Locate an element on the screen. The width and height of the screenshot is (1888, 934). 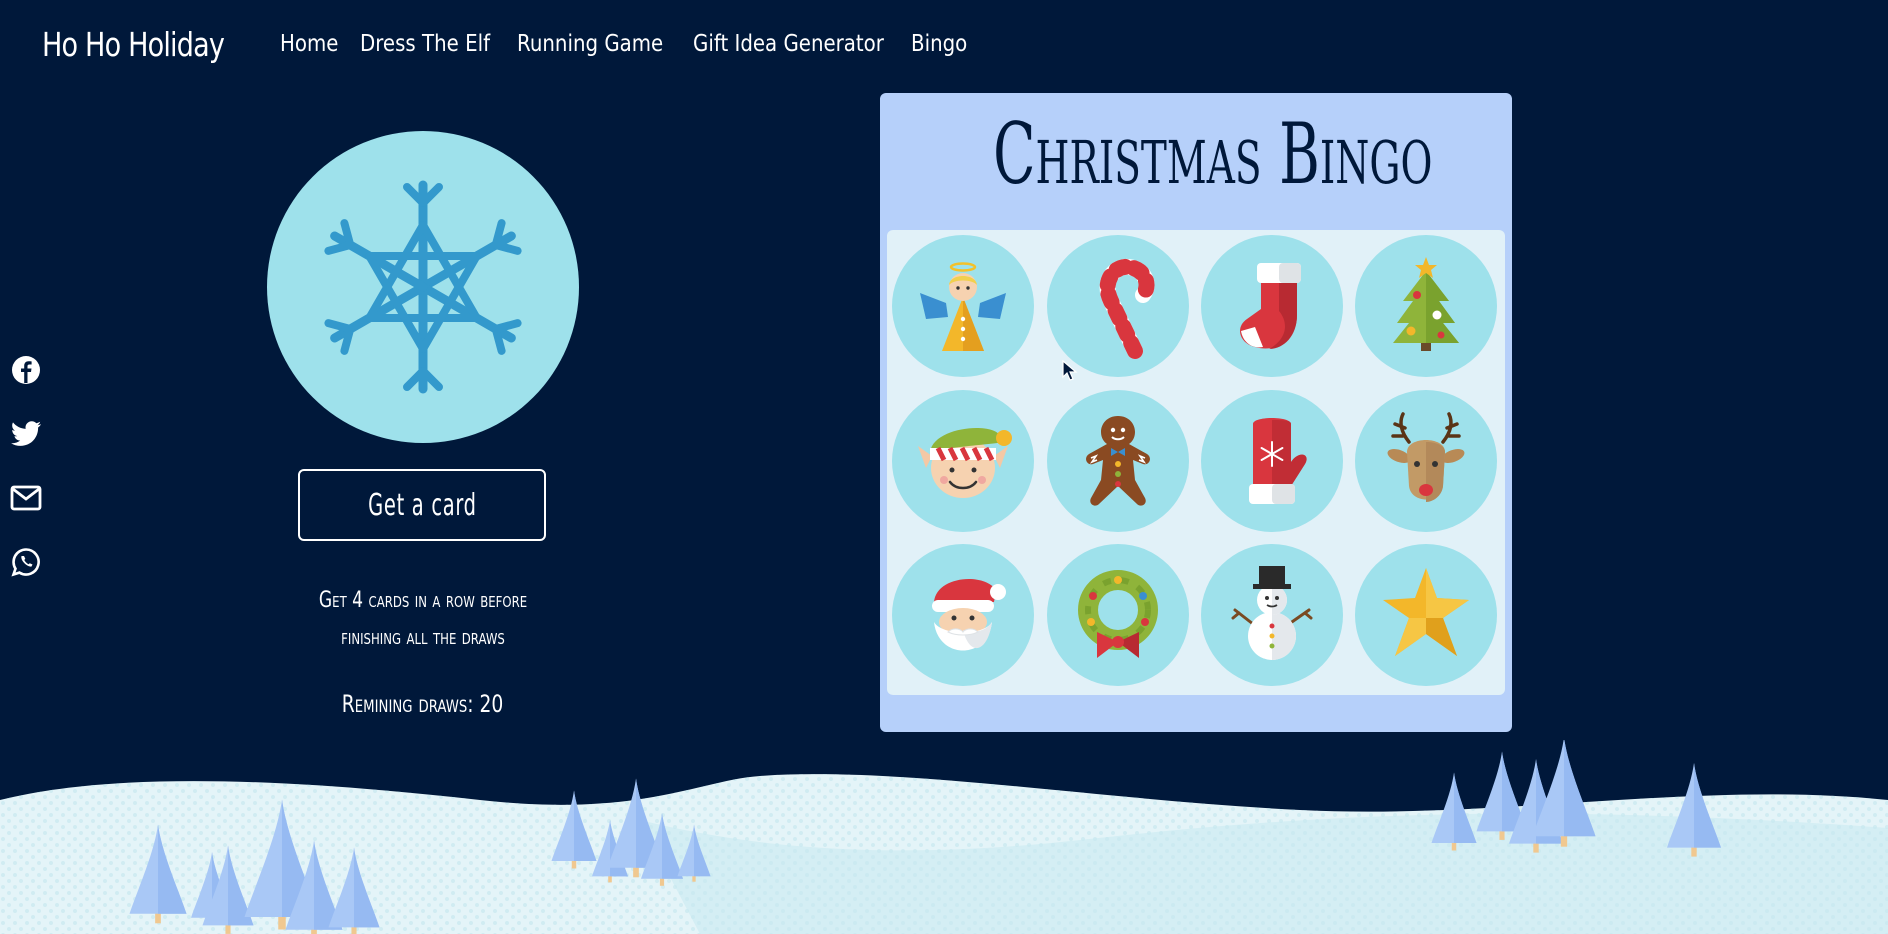
elf-icon is located at coordinates (965, 463).